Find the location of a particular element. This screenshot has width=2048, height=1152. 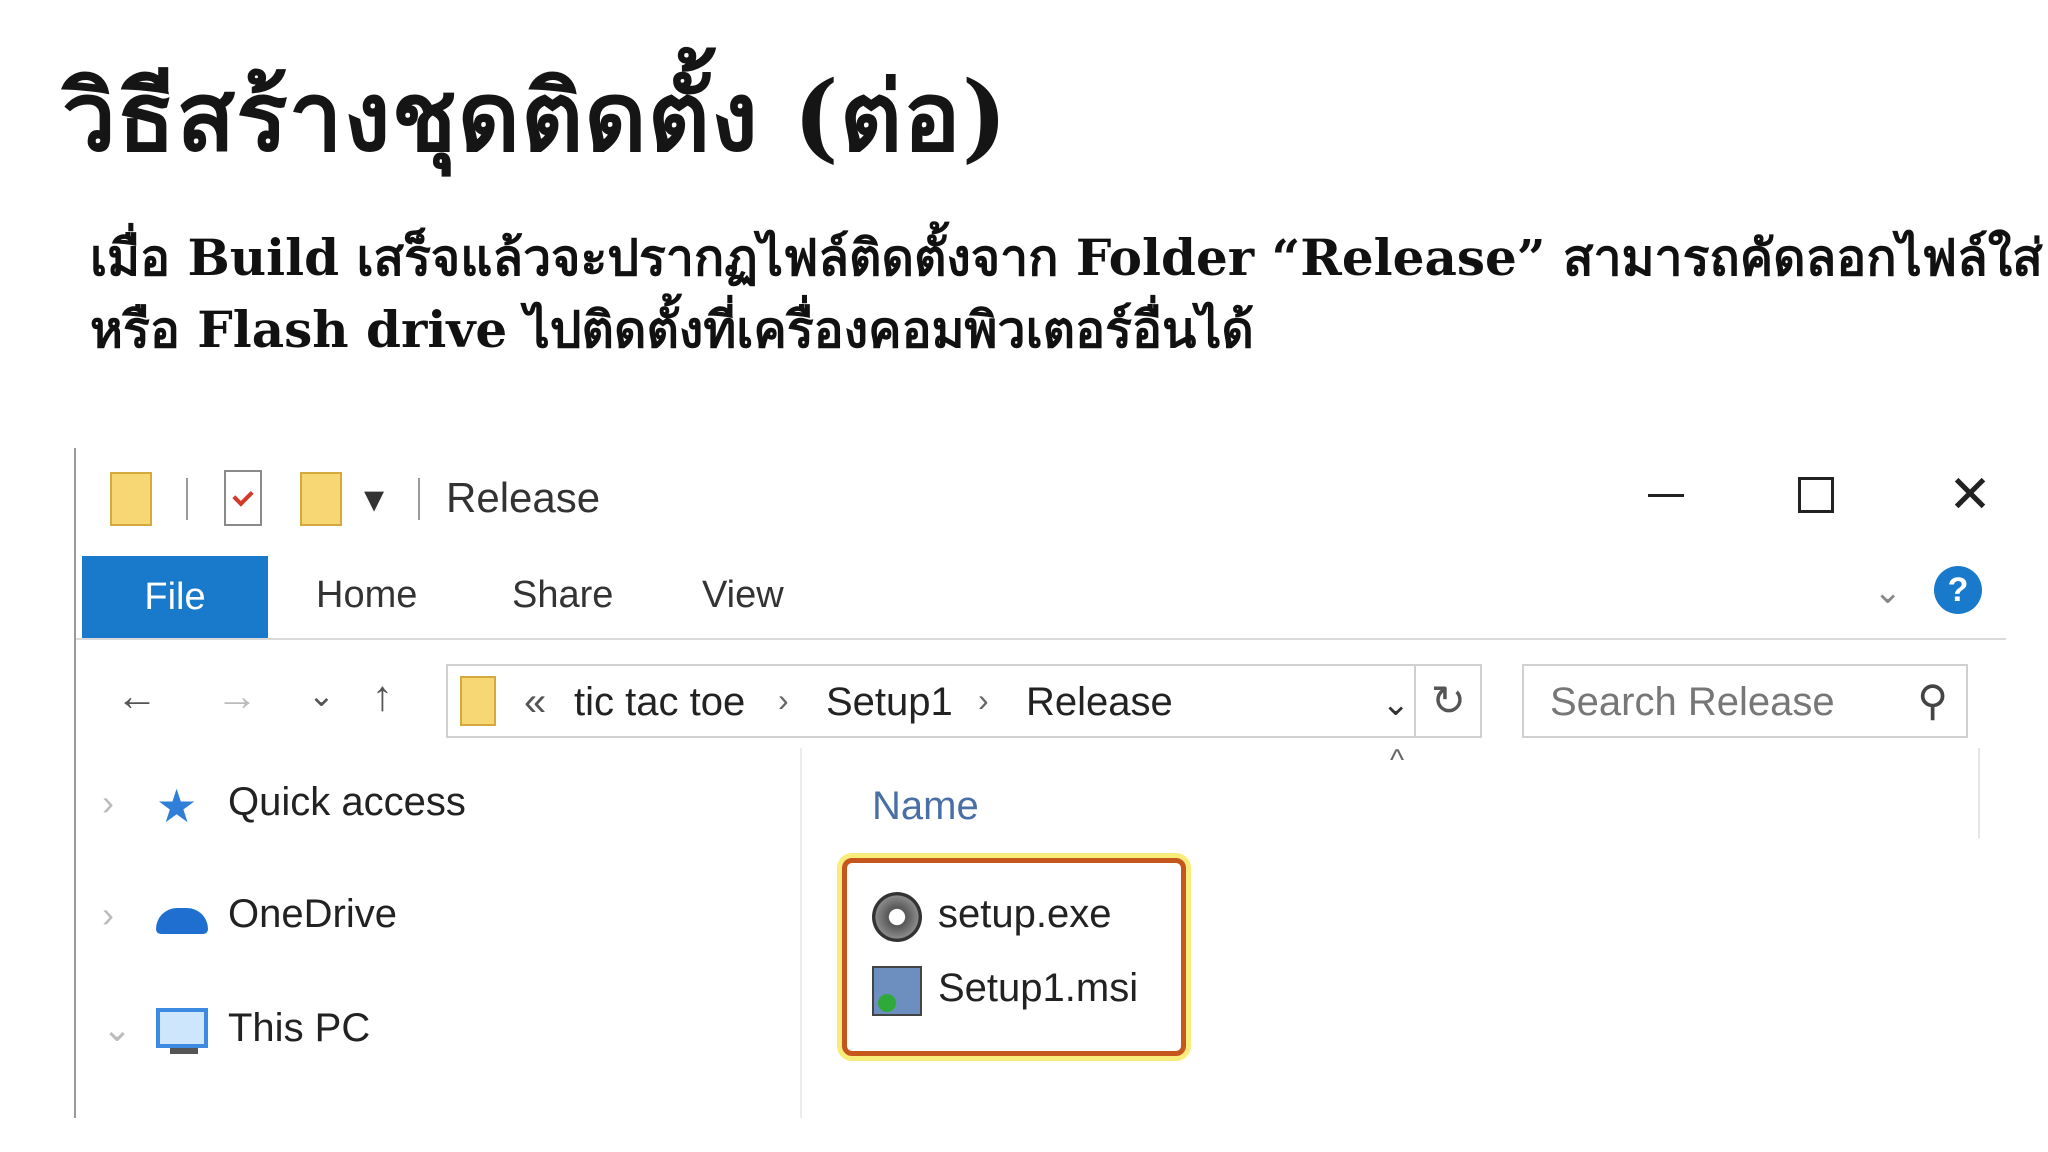

column-header-name: Name is located at coordinates (925, 806).